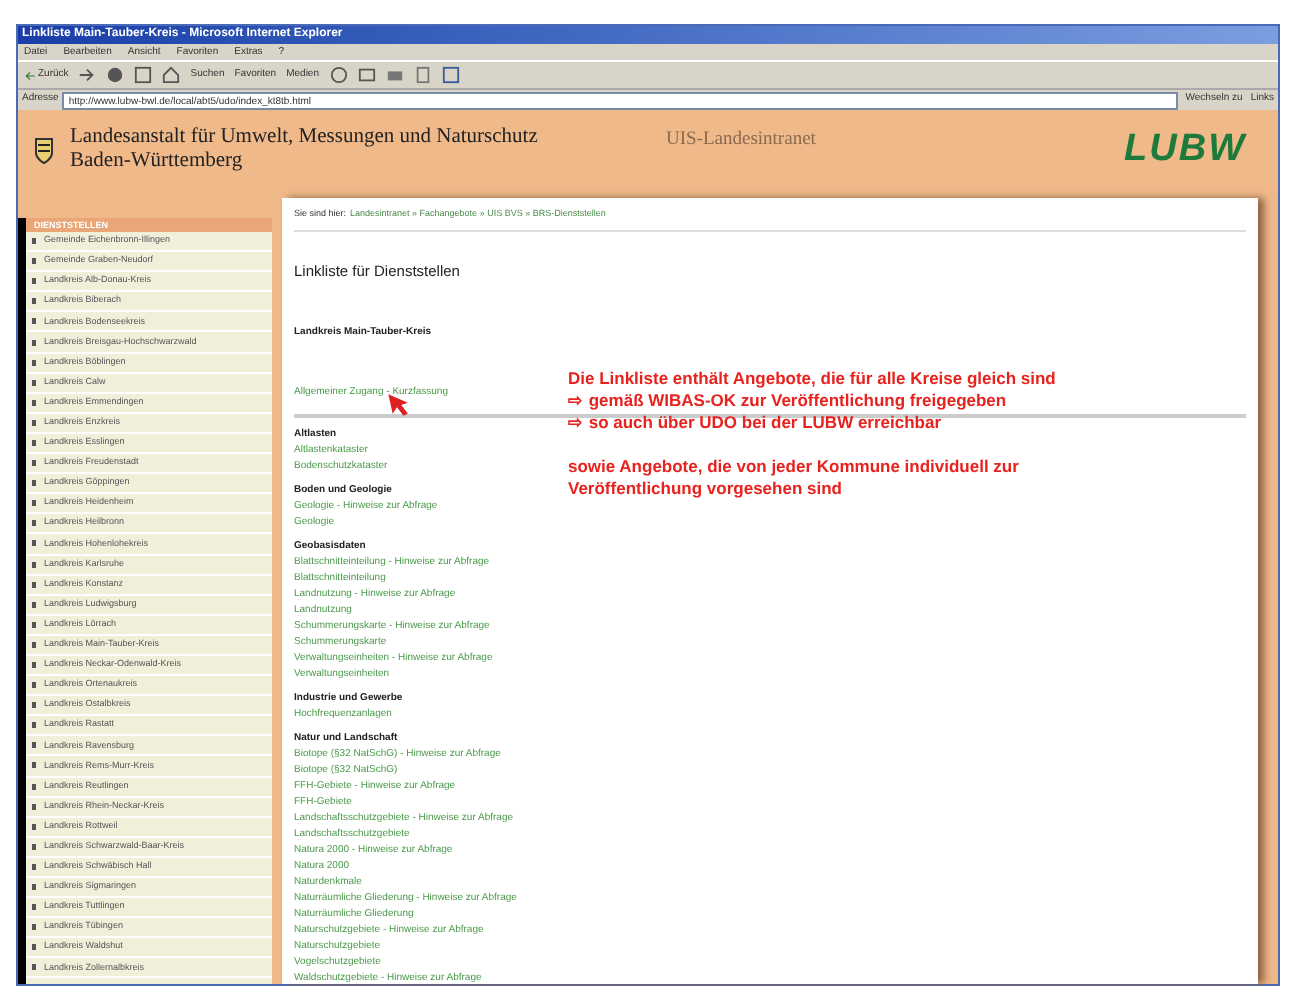 The height and width of the screenshot is (986, 1296). I want to click on intranet-title: UIS-Landesintranet, so click(741, 141).